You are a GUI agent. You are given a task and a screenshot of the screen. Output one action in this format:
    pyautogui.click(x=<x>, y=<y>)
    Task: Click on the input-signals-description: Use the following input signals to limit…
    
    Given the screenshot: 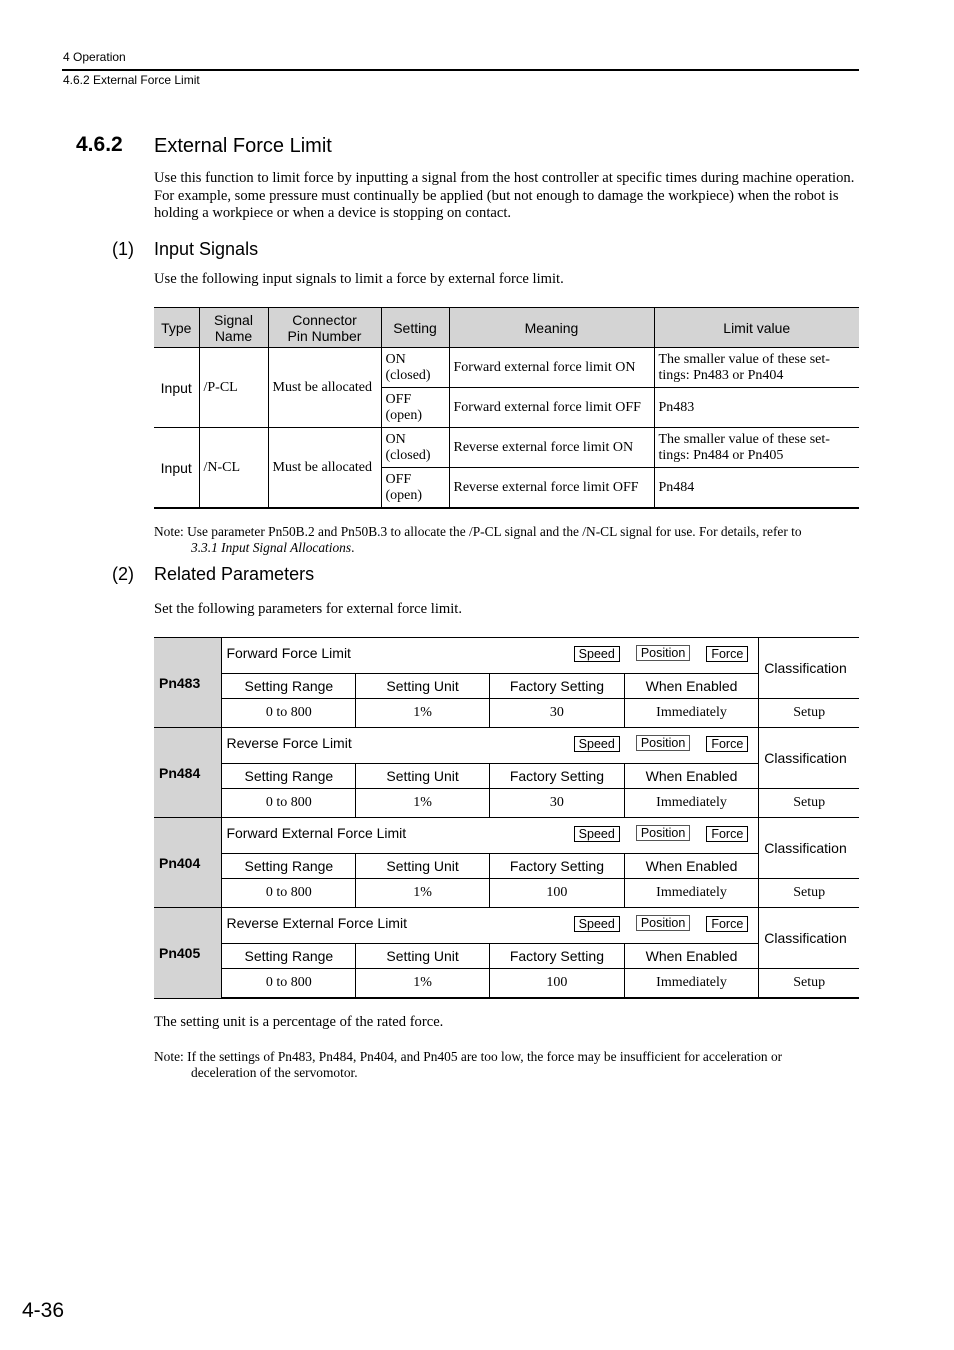 What is the action you would take?
    pyautogui.click(x=359, y=279)
    